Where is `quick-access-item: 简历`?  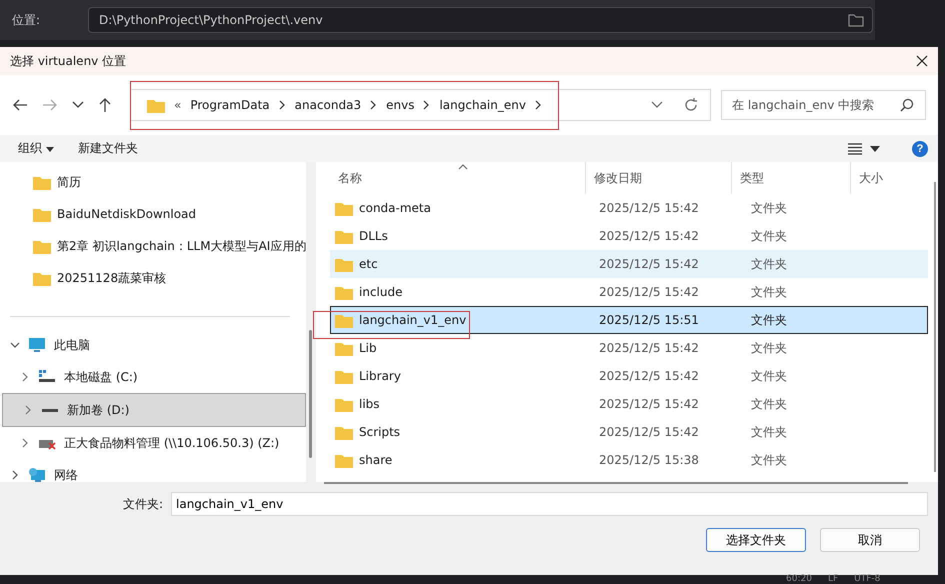
quick-access-item: 简历 is located at coordinates (153, 182).